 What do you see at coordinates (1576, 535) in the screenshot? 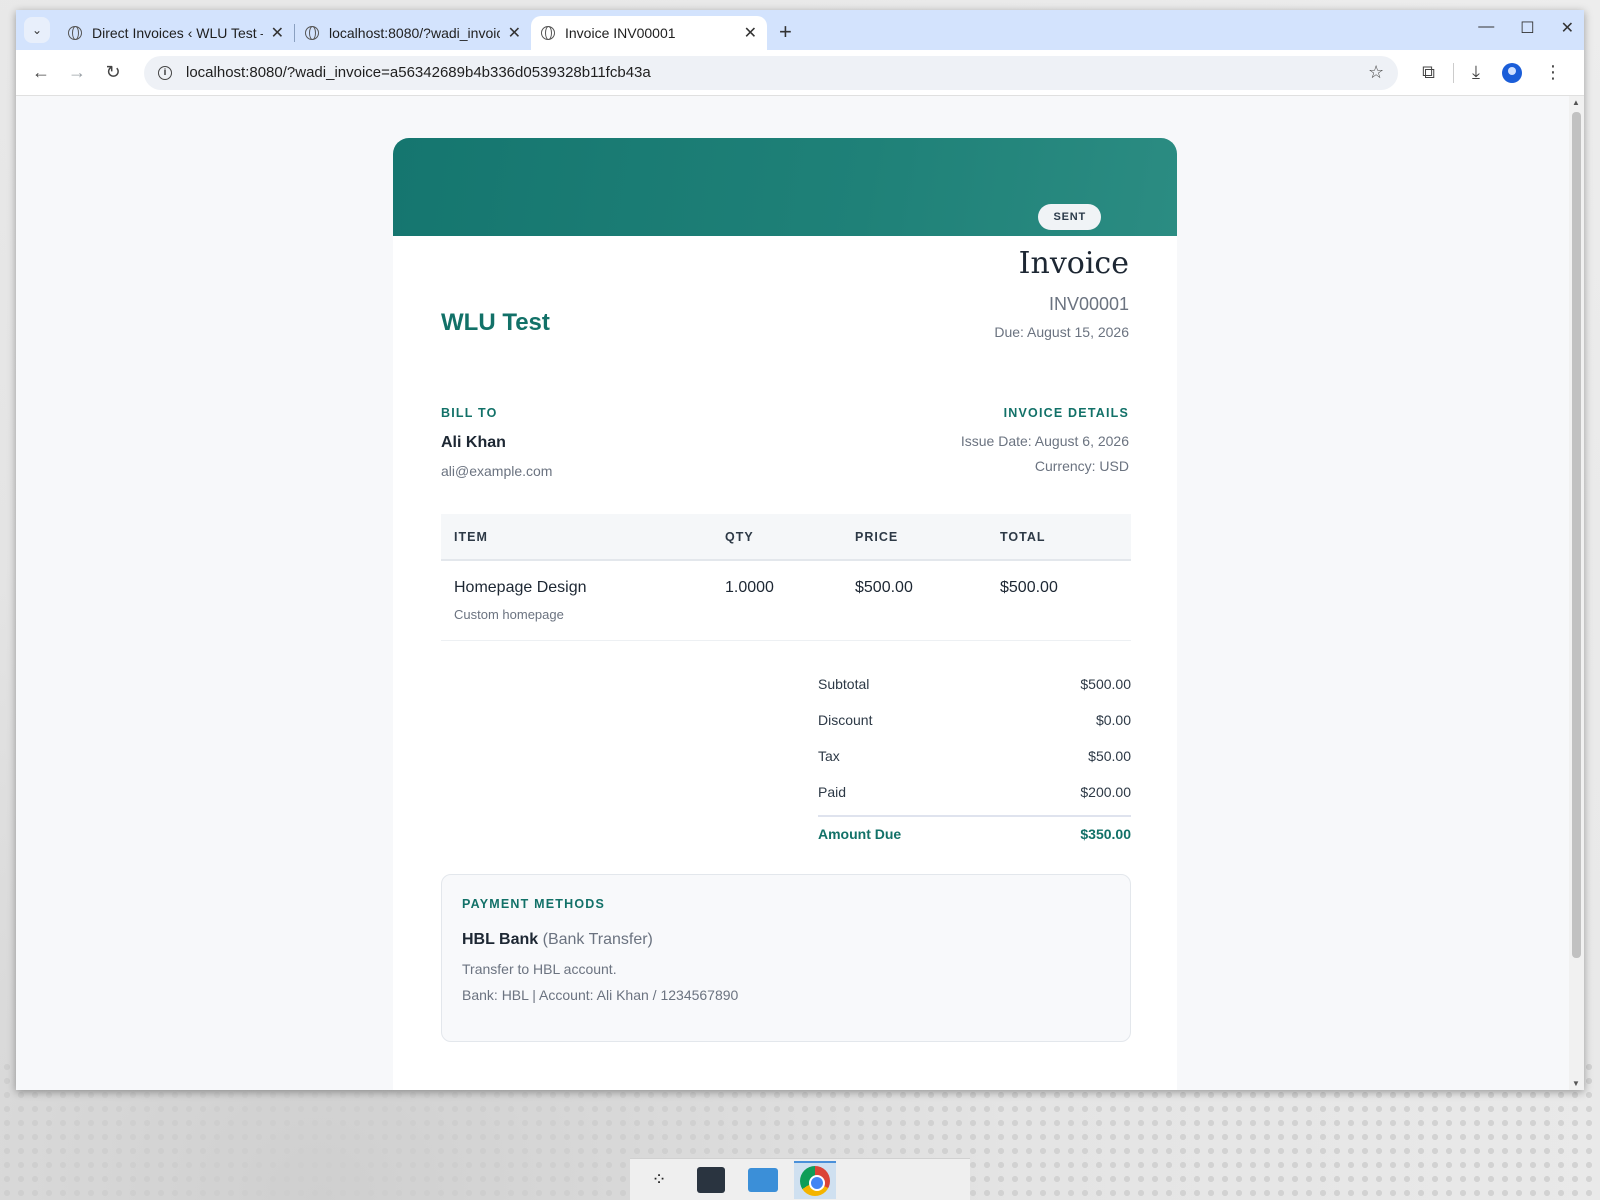
I see `scrollbar-thumb` at bounding box center [1576, 535].